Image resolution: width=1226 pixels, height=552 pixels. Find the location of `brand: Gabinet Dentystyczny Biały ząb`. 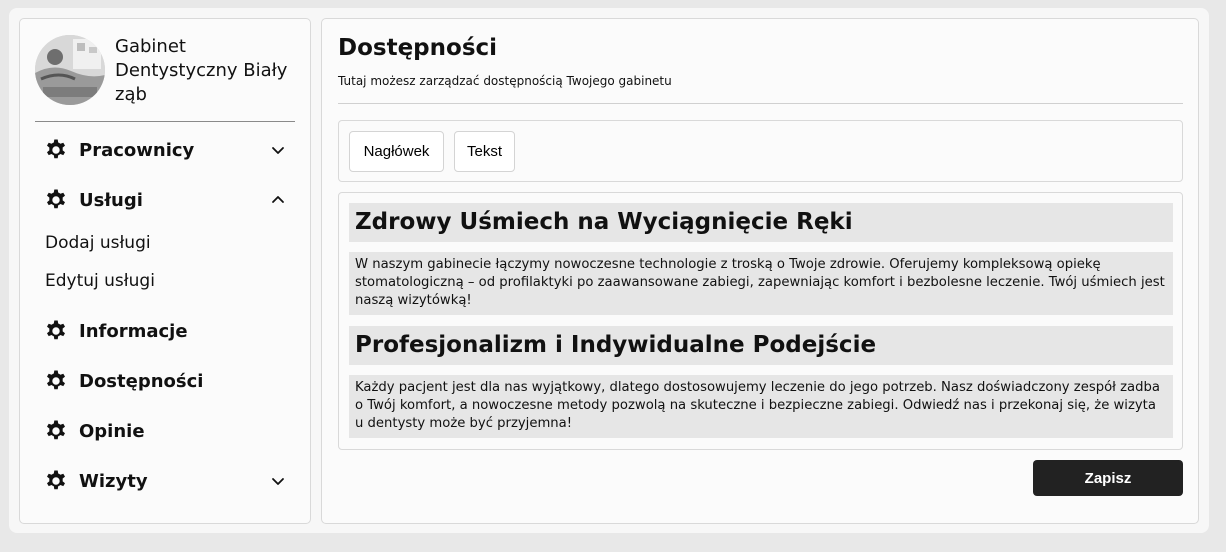

brand: Gabinet Dentystyczny Biały ząb is located at coordinates (165, 78).